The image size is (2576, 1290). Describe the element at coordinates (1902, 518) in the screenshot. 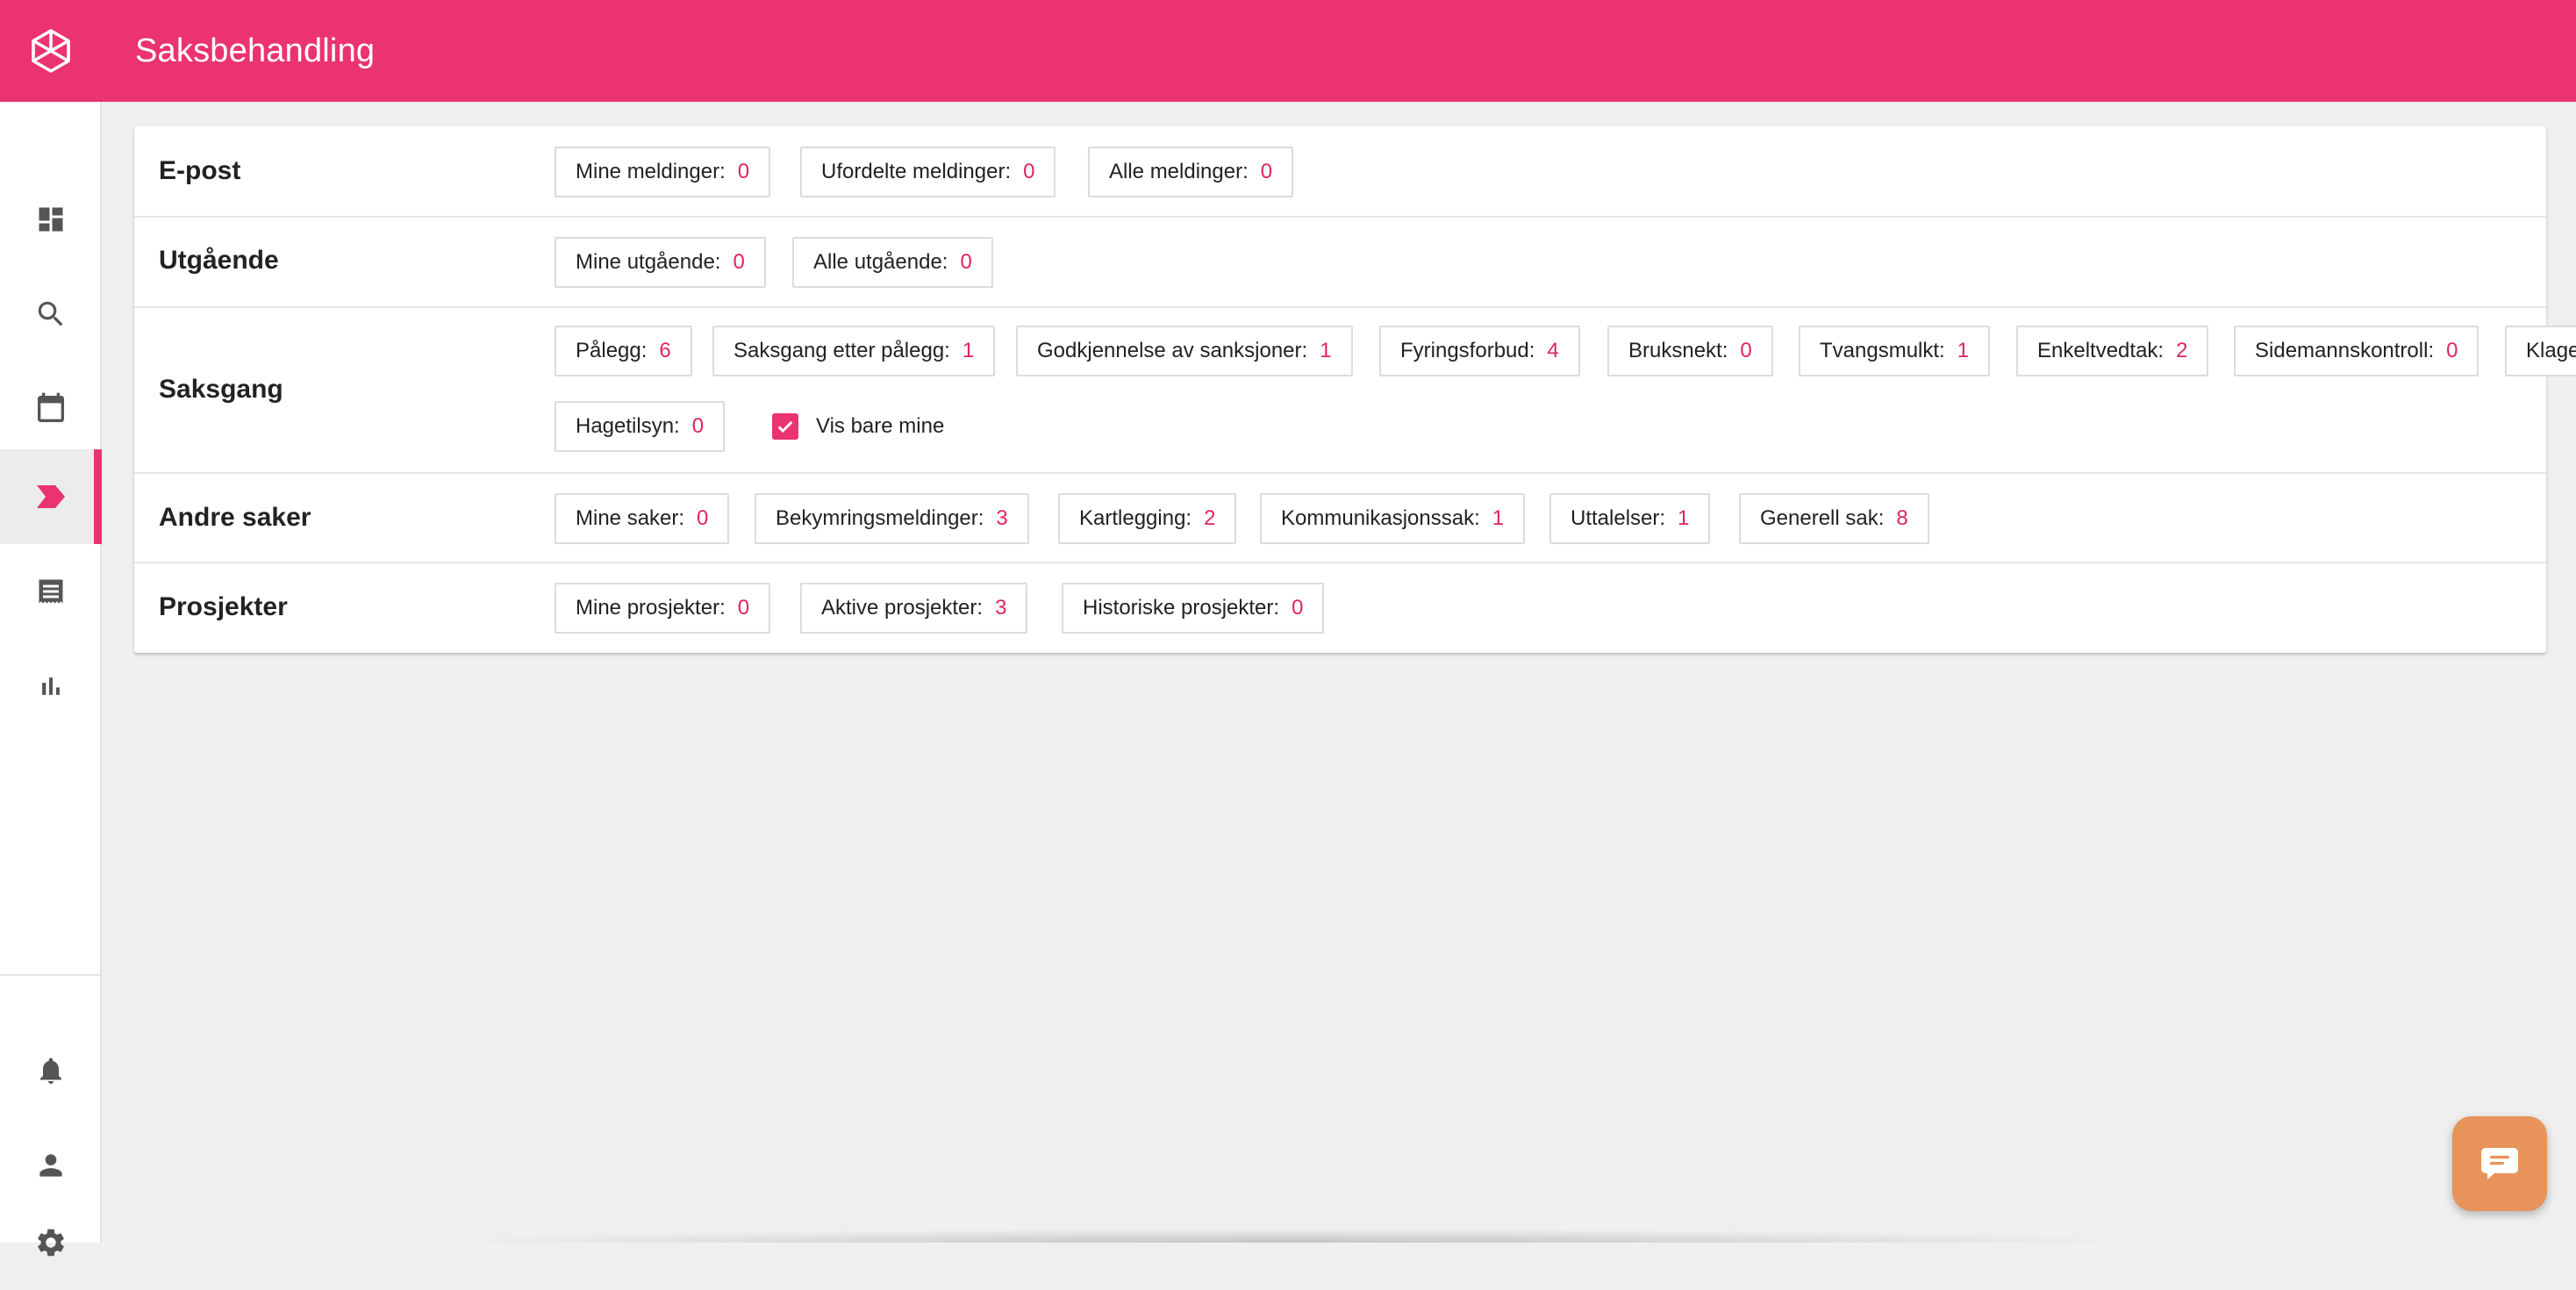

I see `chip-count: 8` at that location.